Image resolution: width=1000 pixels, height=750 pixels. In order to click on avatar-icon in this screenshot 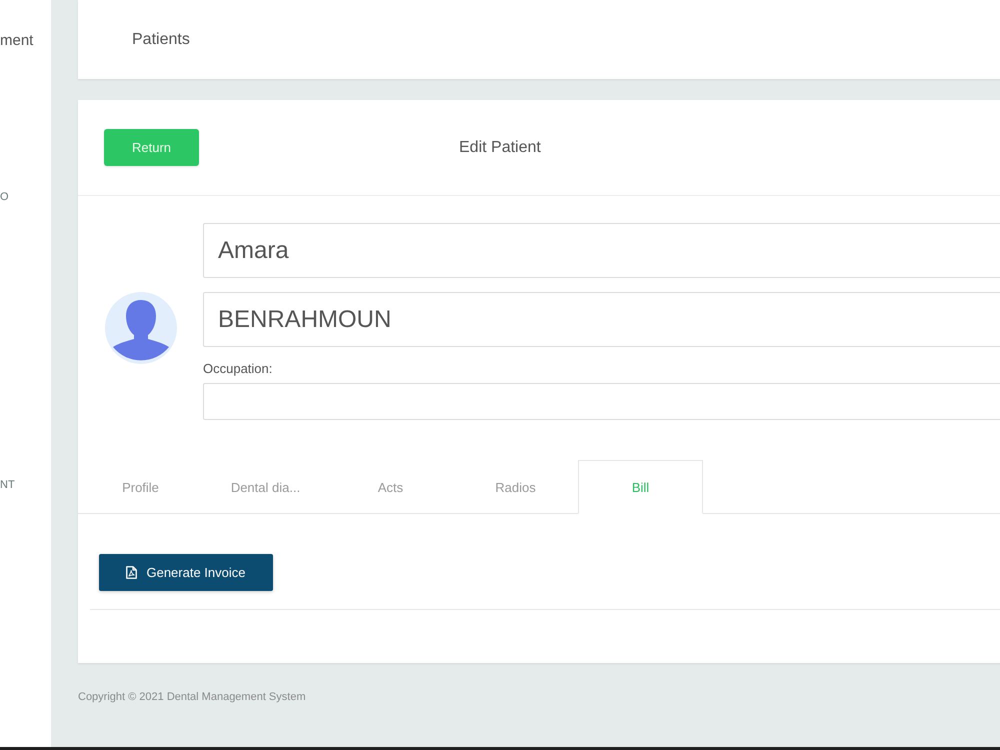, I will do `click(140, 328)`.